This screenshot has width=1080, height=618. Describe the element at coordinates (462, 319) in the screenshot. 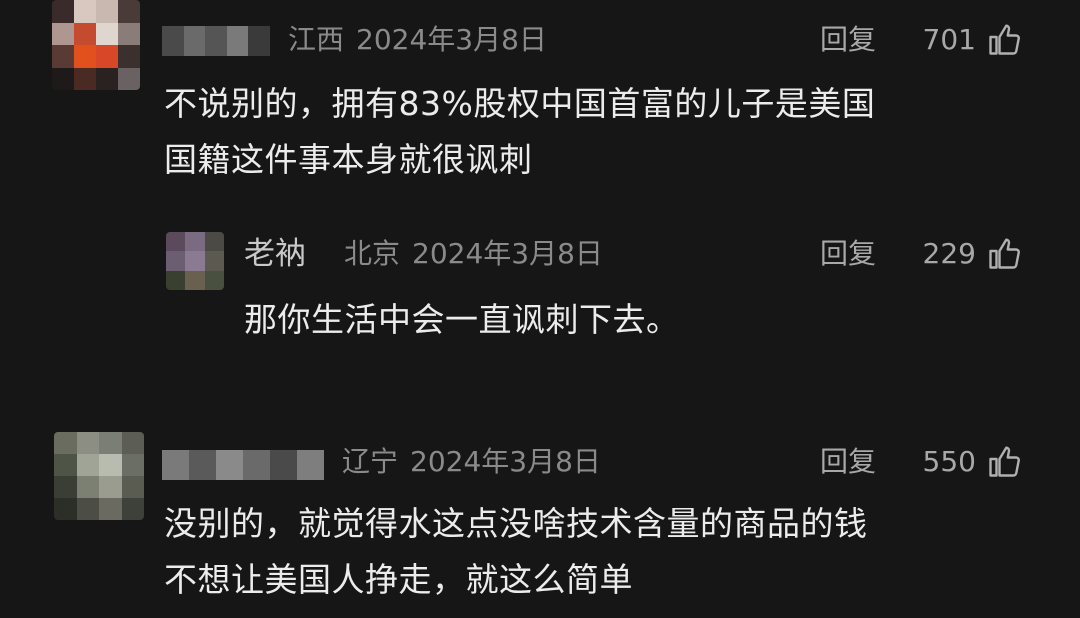

I see `comment-line: 那你生活中会一直讽刺下去。` at that location.